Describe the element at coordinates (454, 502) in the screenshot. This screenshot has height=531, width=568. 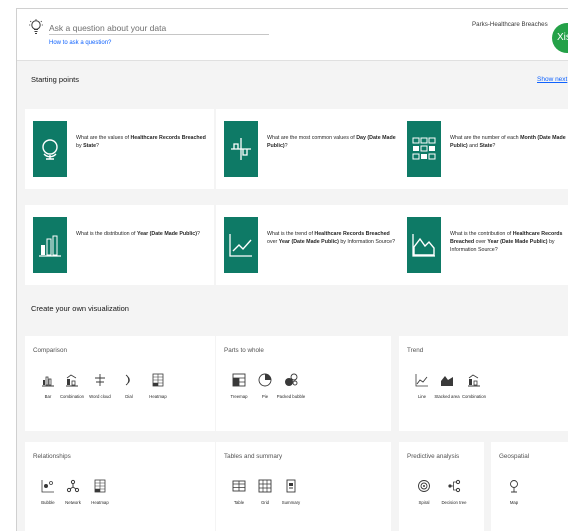
I see `visualization-type-label: Decision tree` at that location.